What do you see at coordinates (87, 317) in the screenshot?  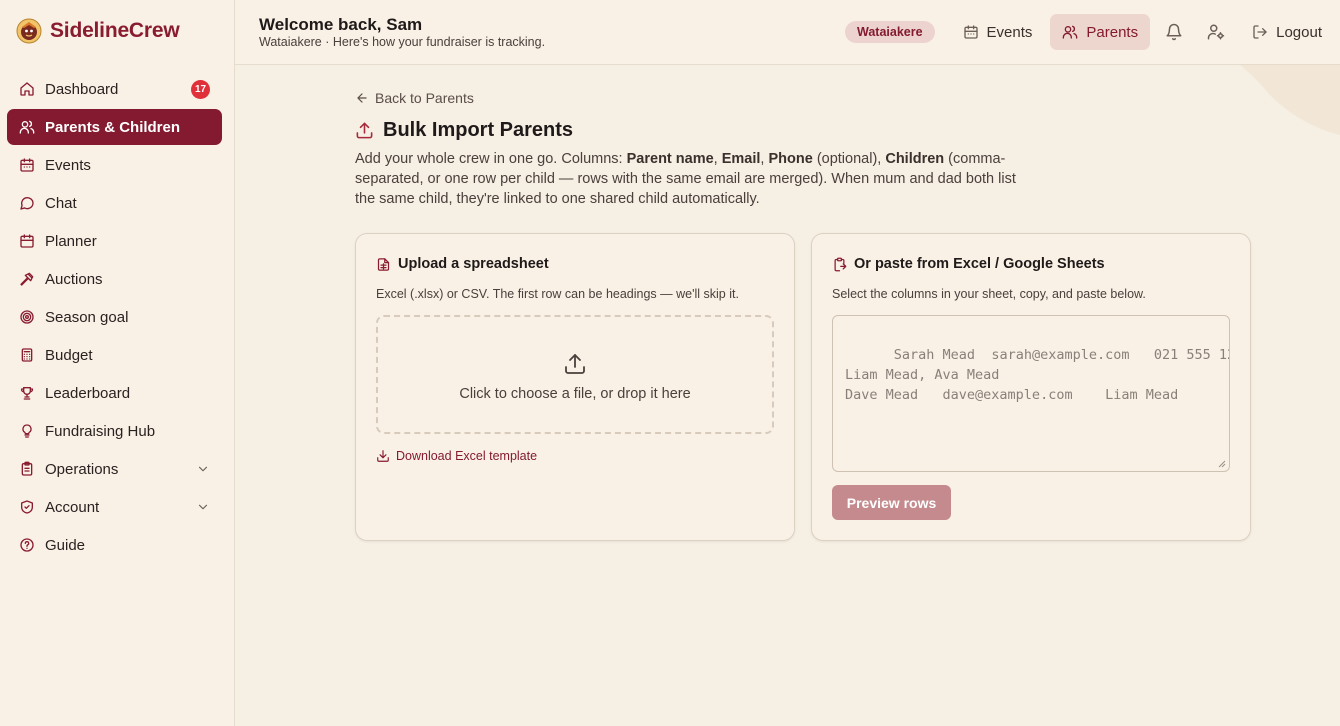 I see `sidebar-item-label: Season goal` at bounding box center [87, 317].